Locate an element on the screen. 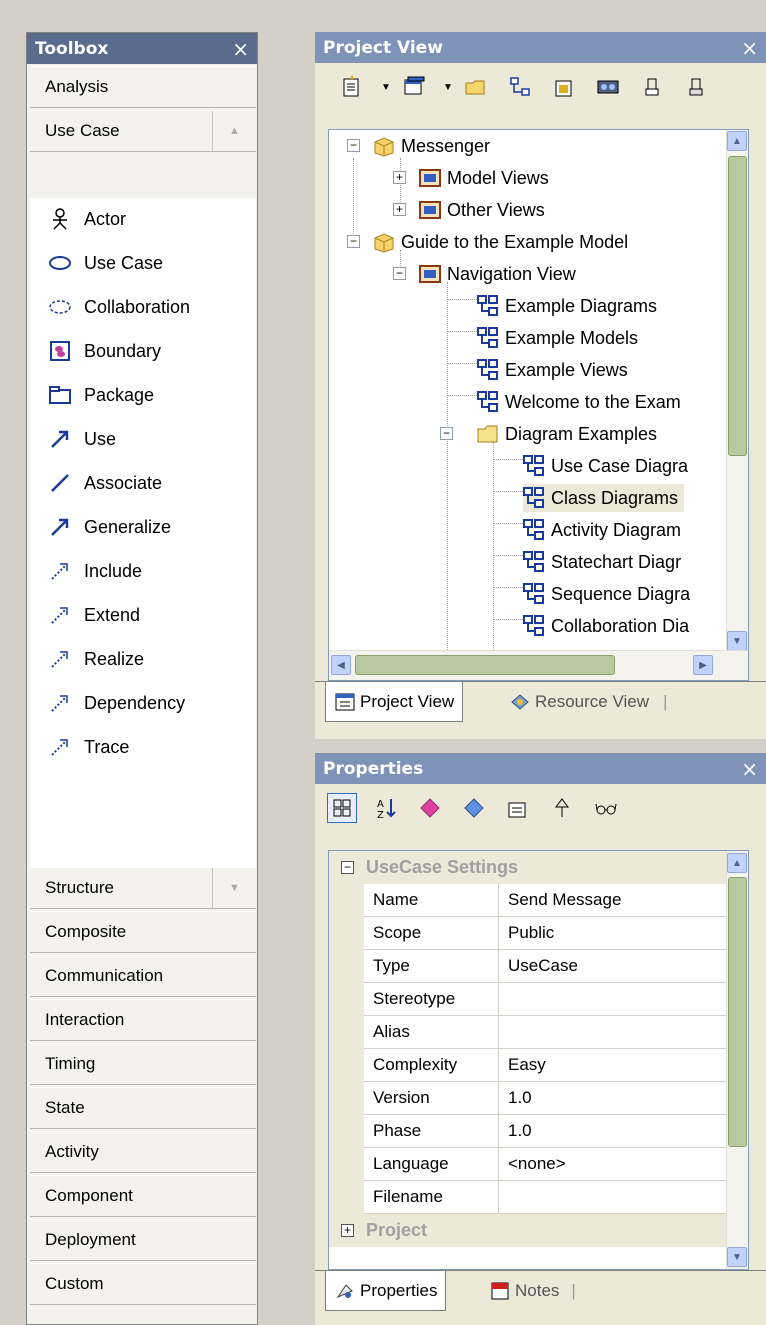 The height and width of the screenshot is (1325, 766). new-window-icon is located at coordinates (414, 87).